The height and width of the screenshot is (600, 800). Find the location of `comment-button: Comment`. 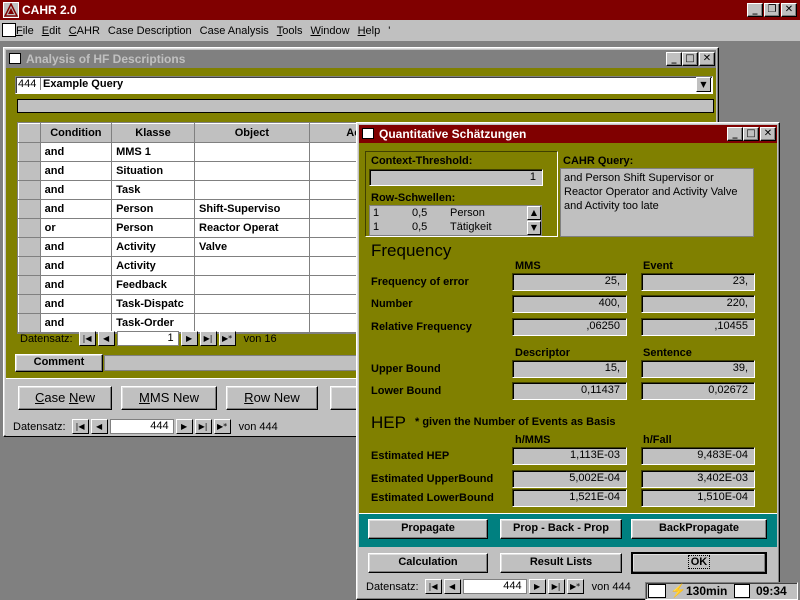

comment-button: Comment is located at coordinates (59, 363).